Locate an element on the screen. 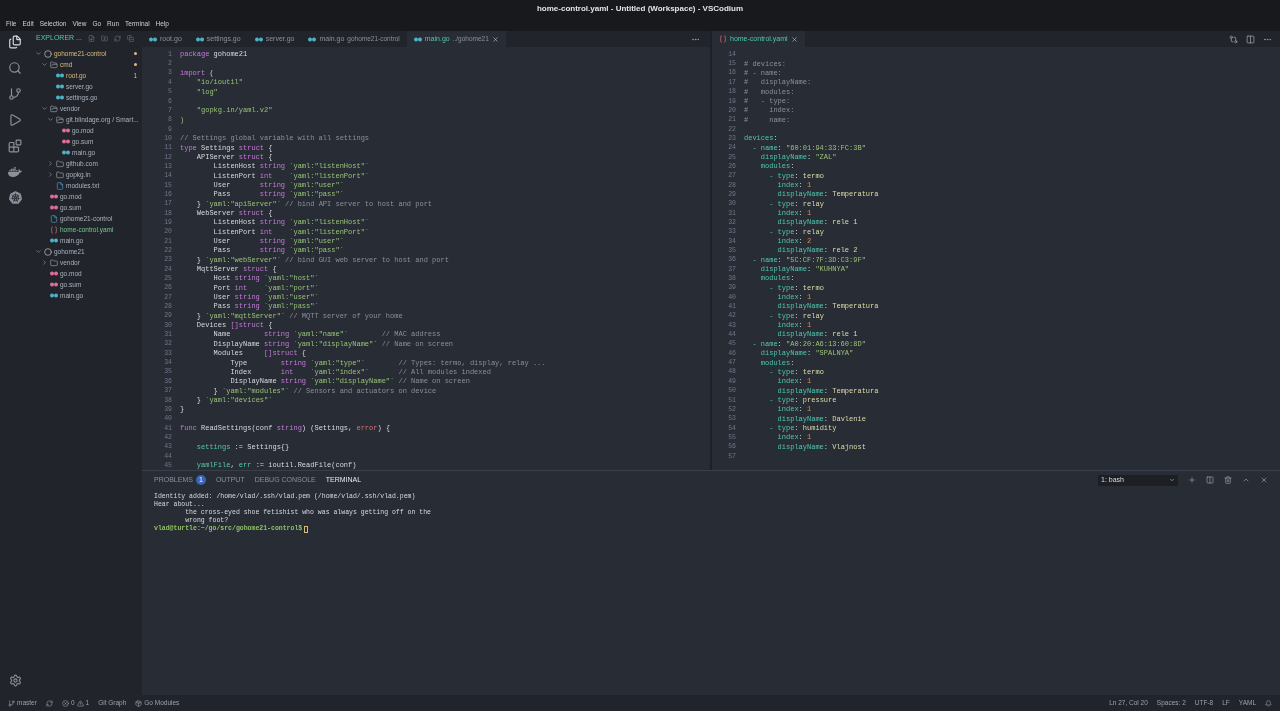  split-terminal-icon is located at coordinates (1210, 480).